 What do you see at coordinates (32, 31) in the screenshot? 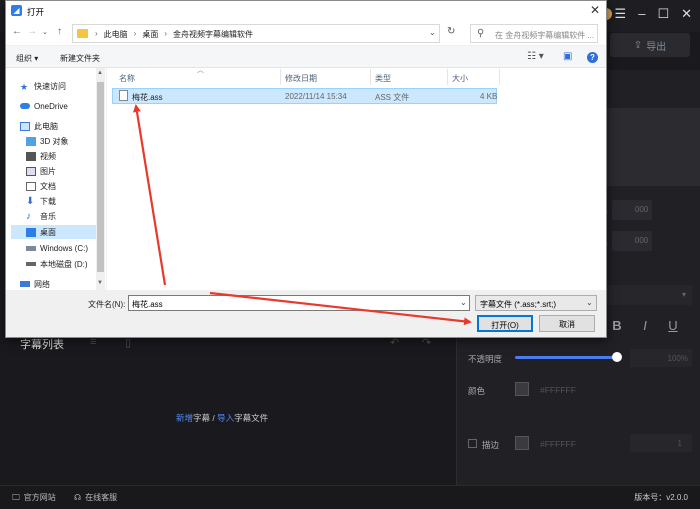
I see `forward-icon: →` at bounding box center [32, 31].